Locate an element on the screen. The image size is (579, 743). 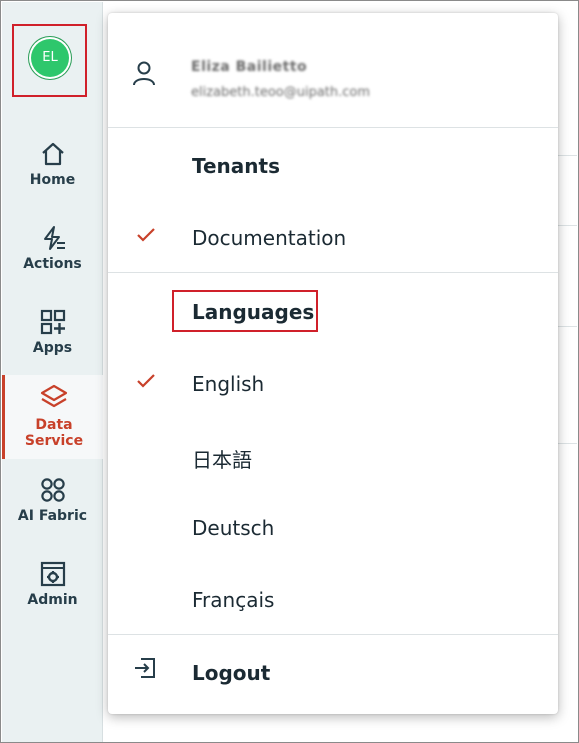
tenant-label: Documentation is located at coordinates (269, 238).